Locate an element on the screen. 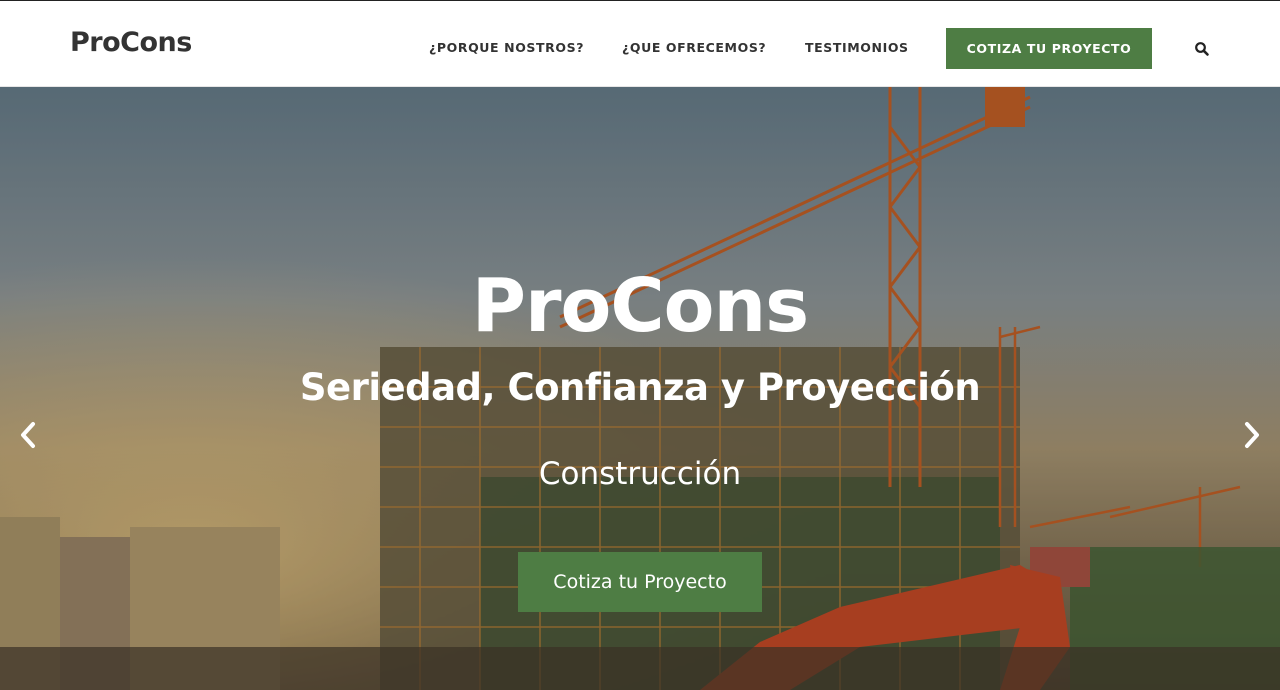 Image resolution: width=1280 pixels, height=690 pixels. chevron-left-icon is located at coordinates (28, 435).